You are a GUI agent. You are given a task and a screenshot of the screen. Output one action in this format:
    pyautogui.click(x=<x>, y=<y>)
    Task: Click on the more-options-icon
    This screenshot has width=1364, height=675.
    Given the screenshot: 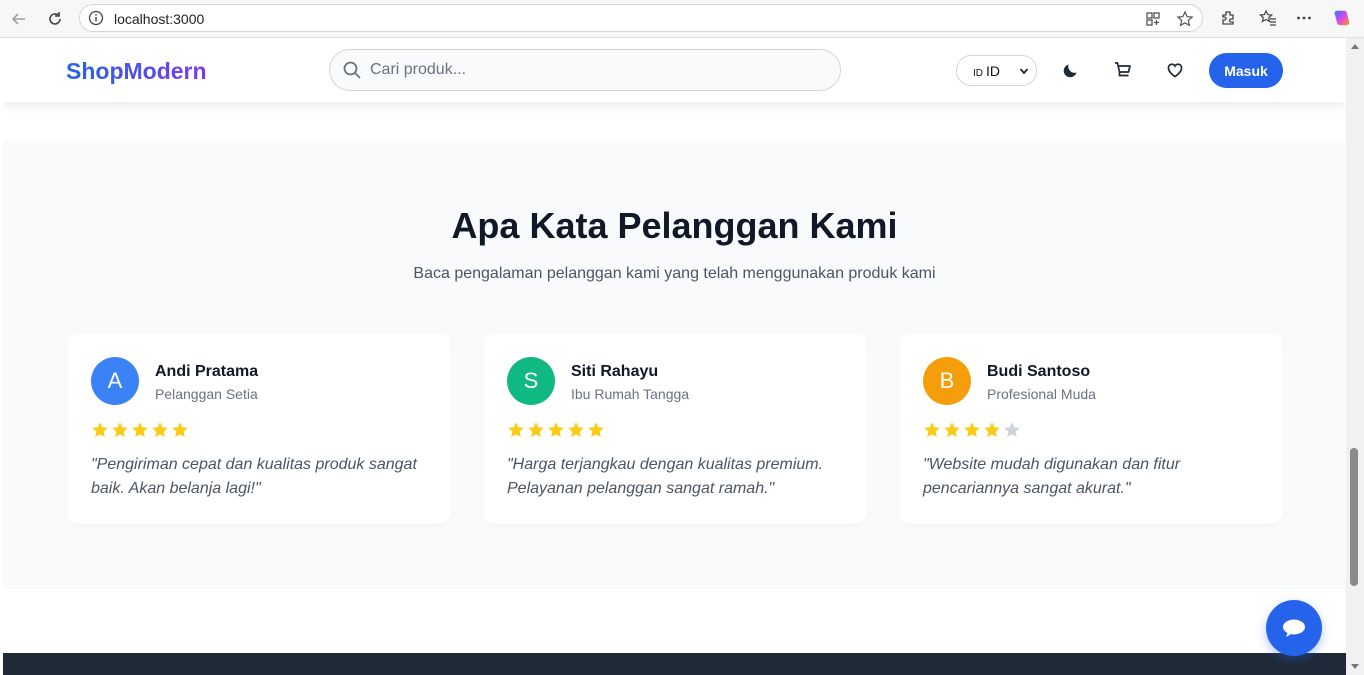 What is the action you would take?
    pyautogui.click(x=1304, y=18)
    